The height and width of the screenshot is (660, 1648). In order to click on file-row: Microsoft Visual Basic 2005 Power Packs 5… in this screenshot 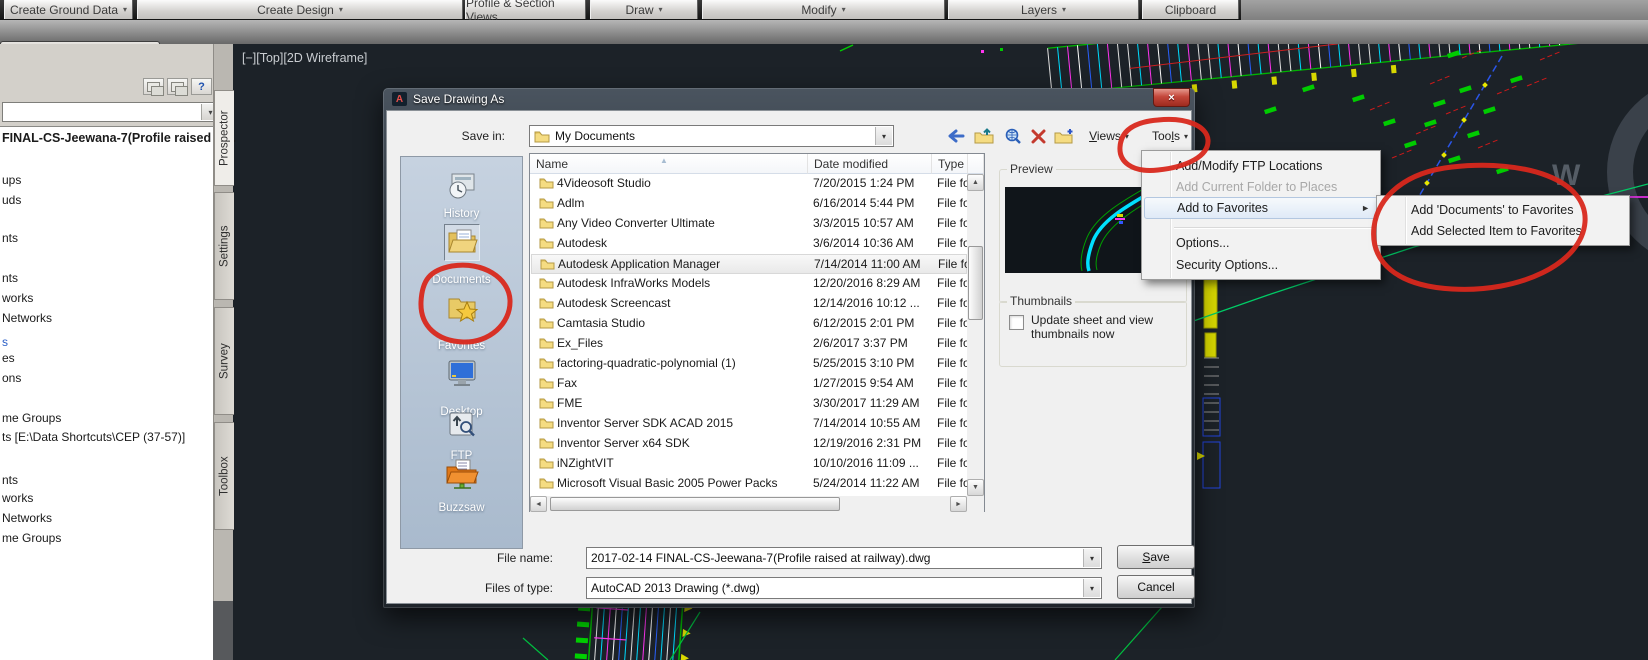, I will do `click(749, 484)`.